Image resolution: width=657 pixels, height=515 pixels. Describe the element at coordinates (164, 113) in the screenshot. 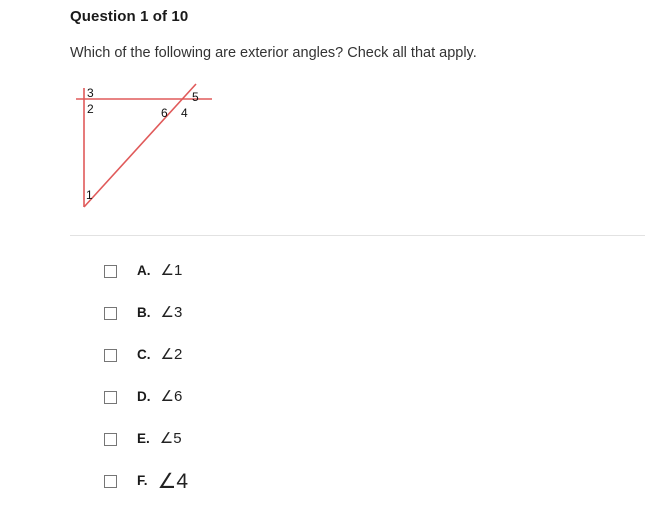

I see `angle-label-6: 6` at that location.